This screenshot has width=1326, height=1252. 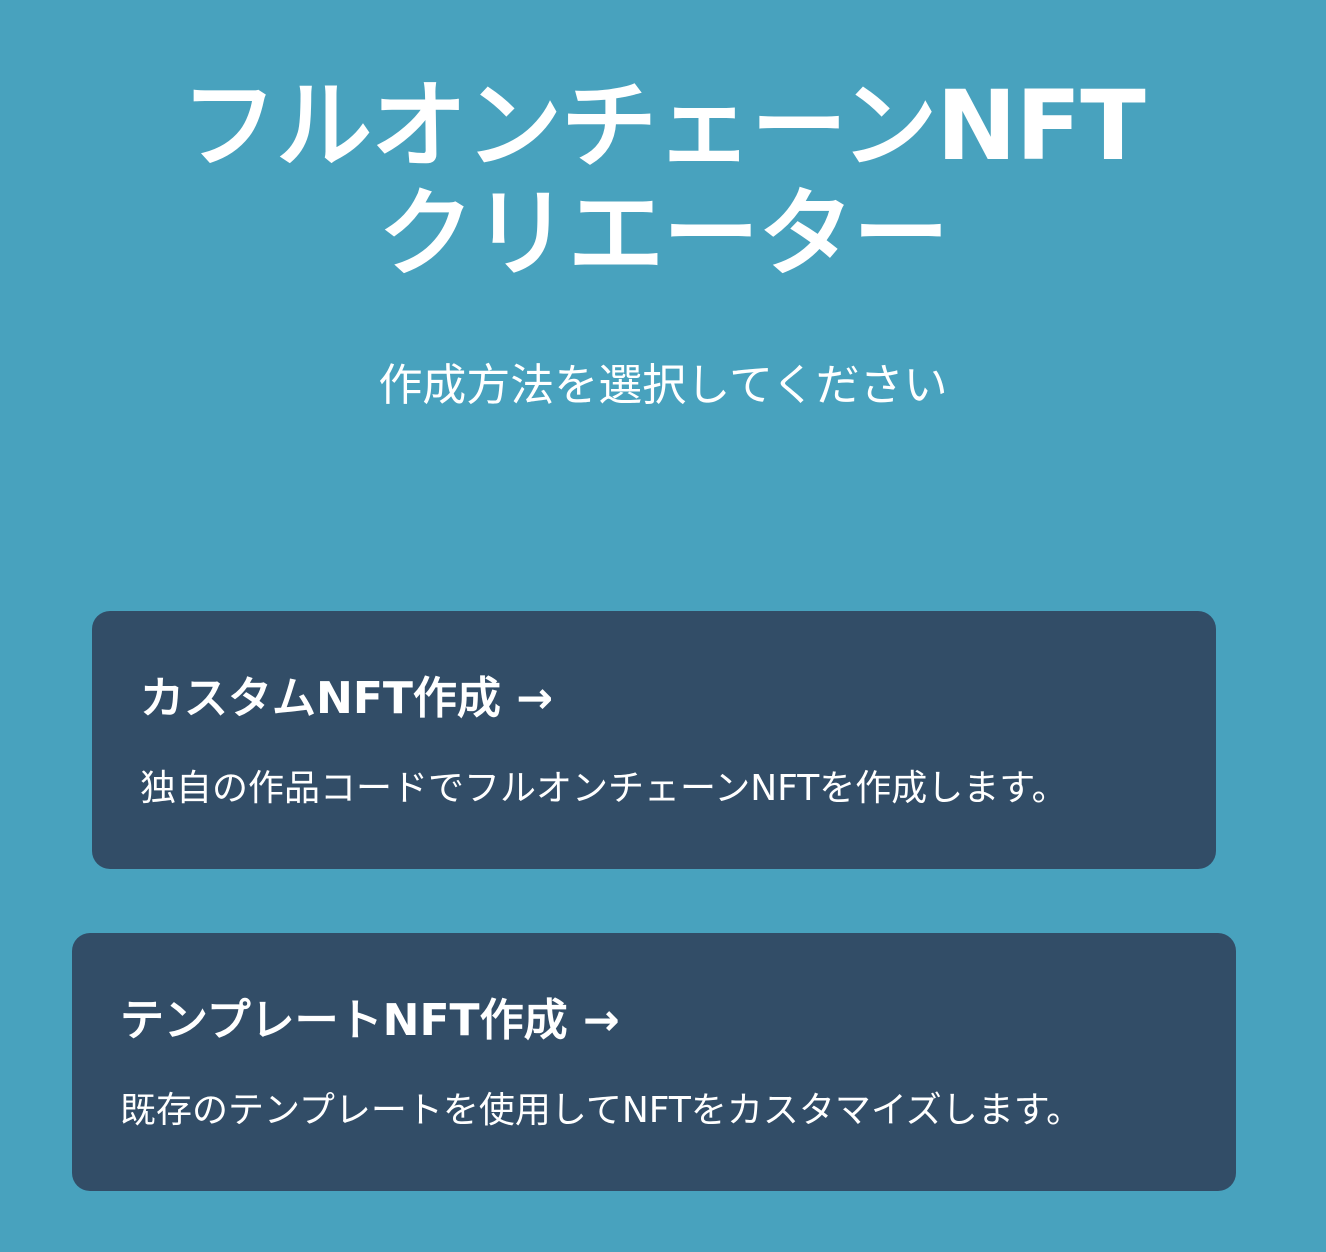 What do you see at coordinates (370, 1020) in the screenshot?
I see `template-nft-option-title: テンプレートNFT作成 →` at bounding box center [370, 1020].